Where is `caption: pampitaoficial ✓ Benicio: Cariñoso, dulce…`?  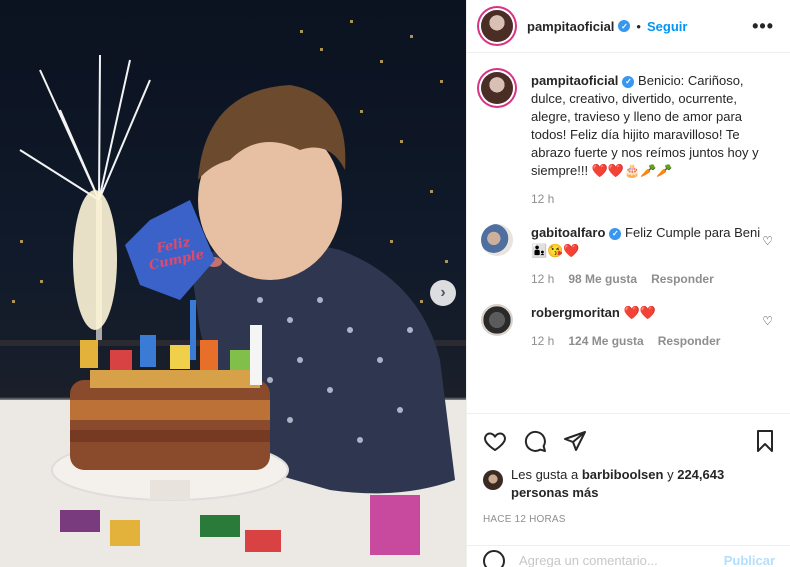 caption: pampitaoficial ✓ Benicio: Cariñoso, dulce… is located at coordinates (628, 139).